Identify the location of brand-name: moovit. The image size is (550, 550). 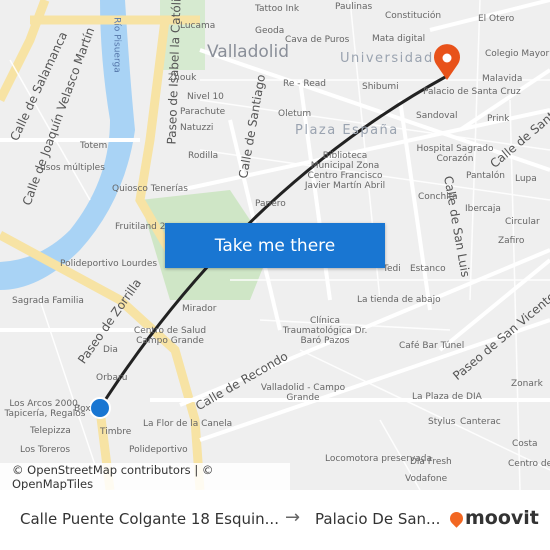
(502, 518).